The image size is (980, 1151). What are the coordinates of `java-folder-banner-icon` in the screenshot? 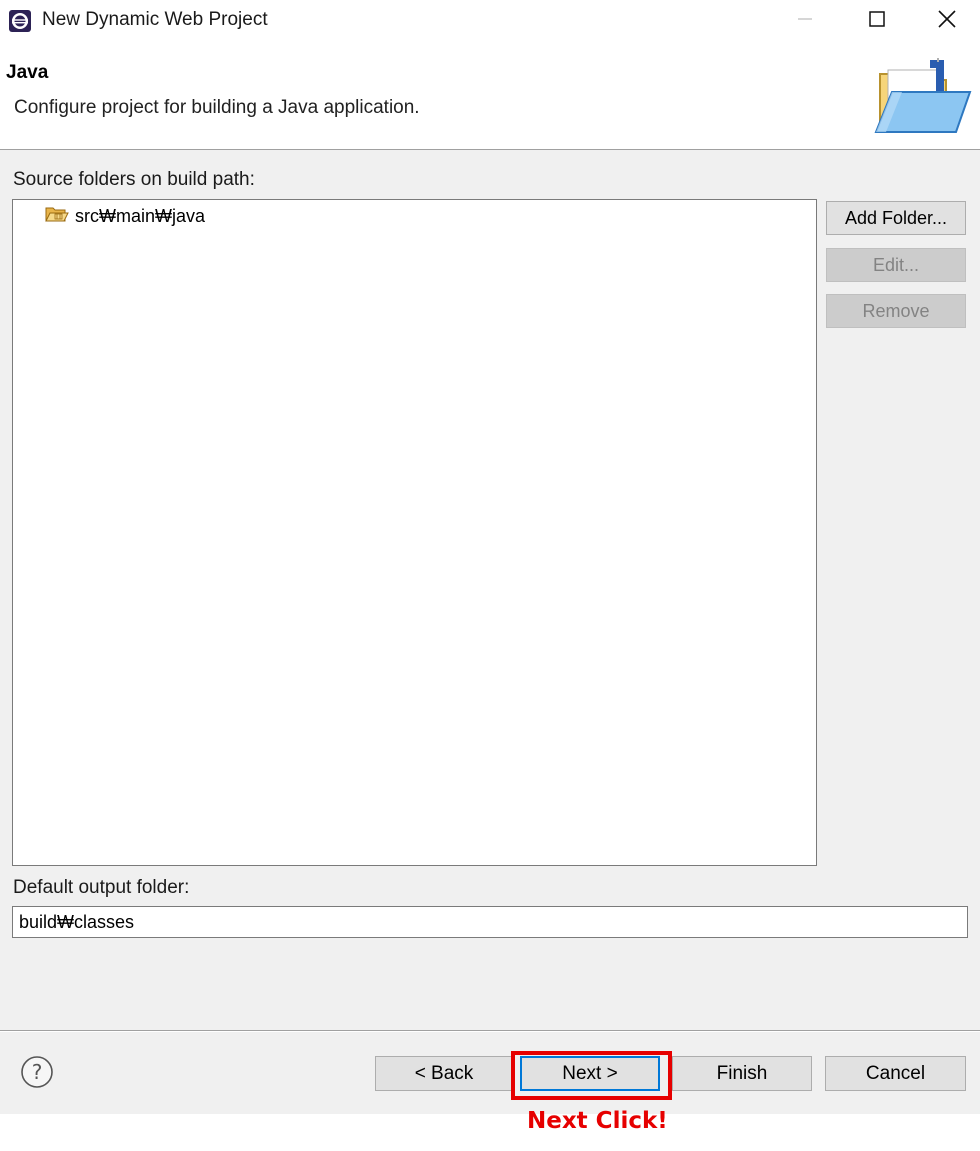 It's located at (924, 96).